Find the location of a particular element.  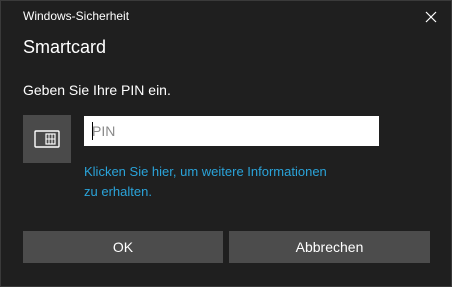

smartcard-tile is located at coordinates (47, 139).